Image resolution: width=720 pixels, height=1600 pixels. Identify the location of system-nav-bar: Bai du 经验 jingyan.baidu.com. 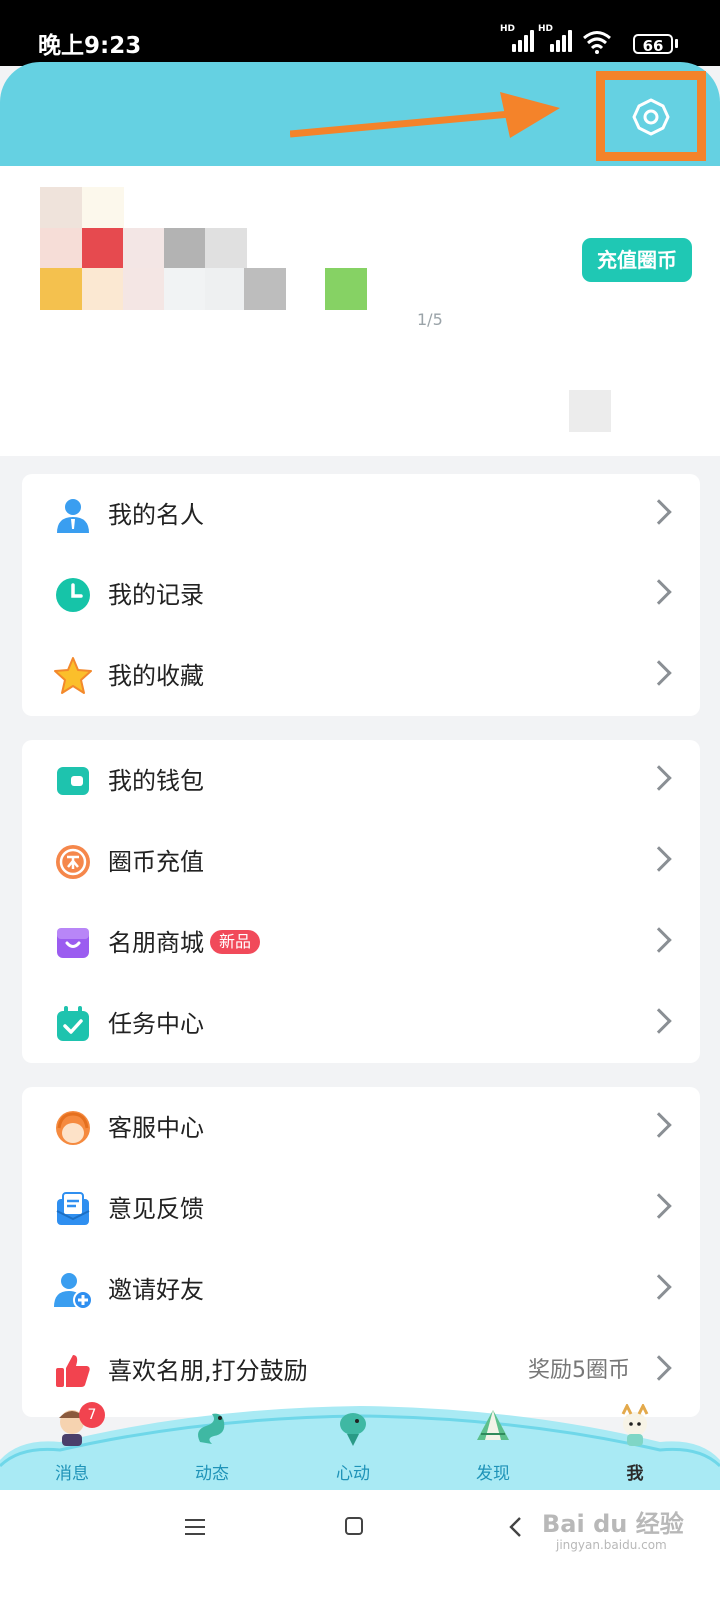
(360, 1545).